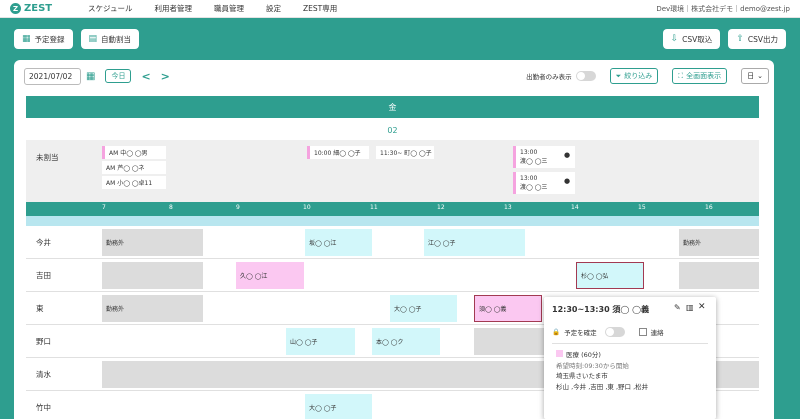  Describe the element at coordinates (601, 309) in the screenshot. I see `popup-title: 12:30~13:30 須◯ ◯義` at that location.